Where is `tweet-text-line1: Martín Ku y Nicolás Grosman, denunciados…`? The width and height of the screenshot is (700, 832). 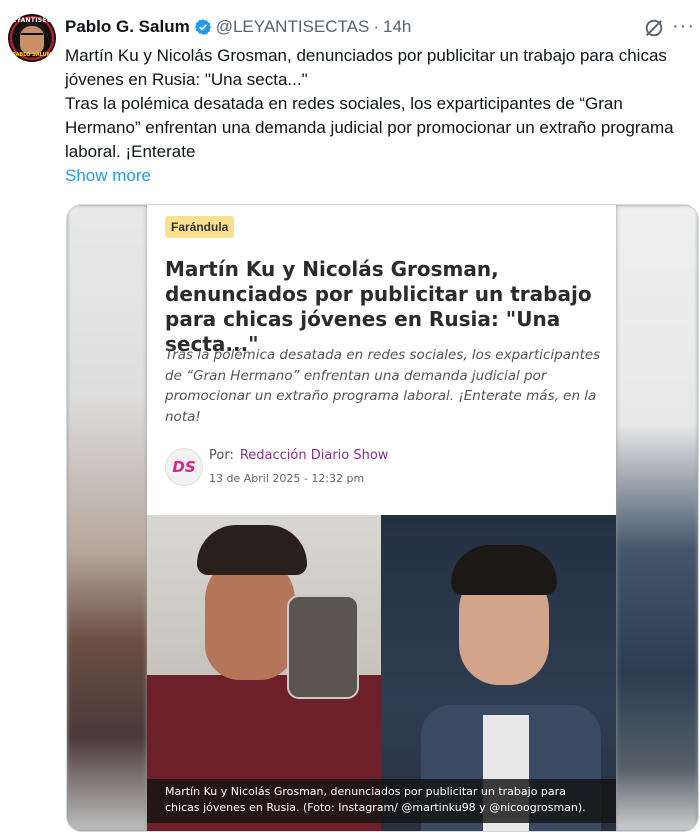
tweet-text-line1: Martín Ku y Nicolás Grosman, denunciados… is located at coordinates (366, 67).